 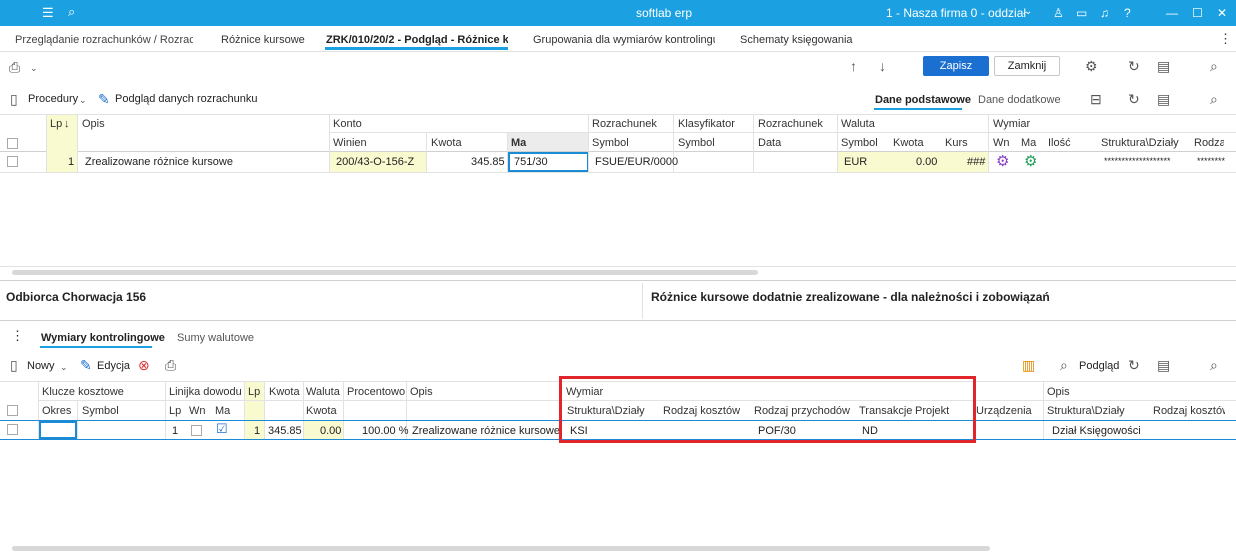 What do you see at coordinates (1222, 13) in the screenshot?
I see `close-icon: ✕` at bounding box center [1222, 13].